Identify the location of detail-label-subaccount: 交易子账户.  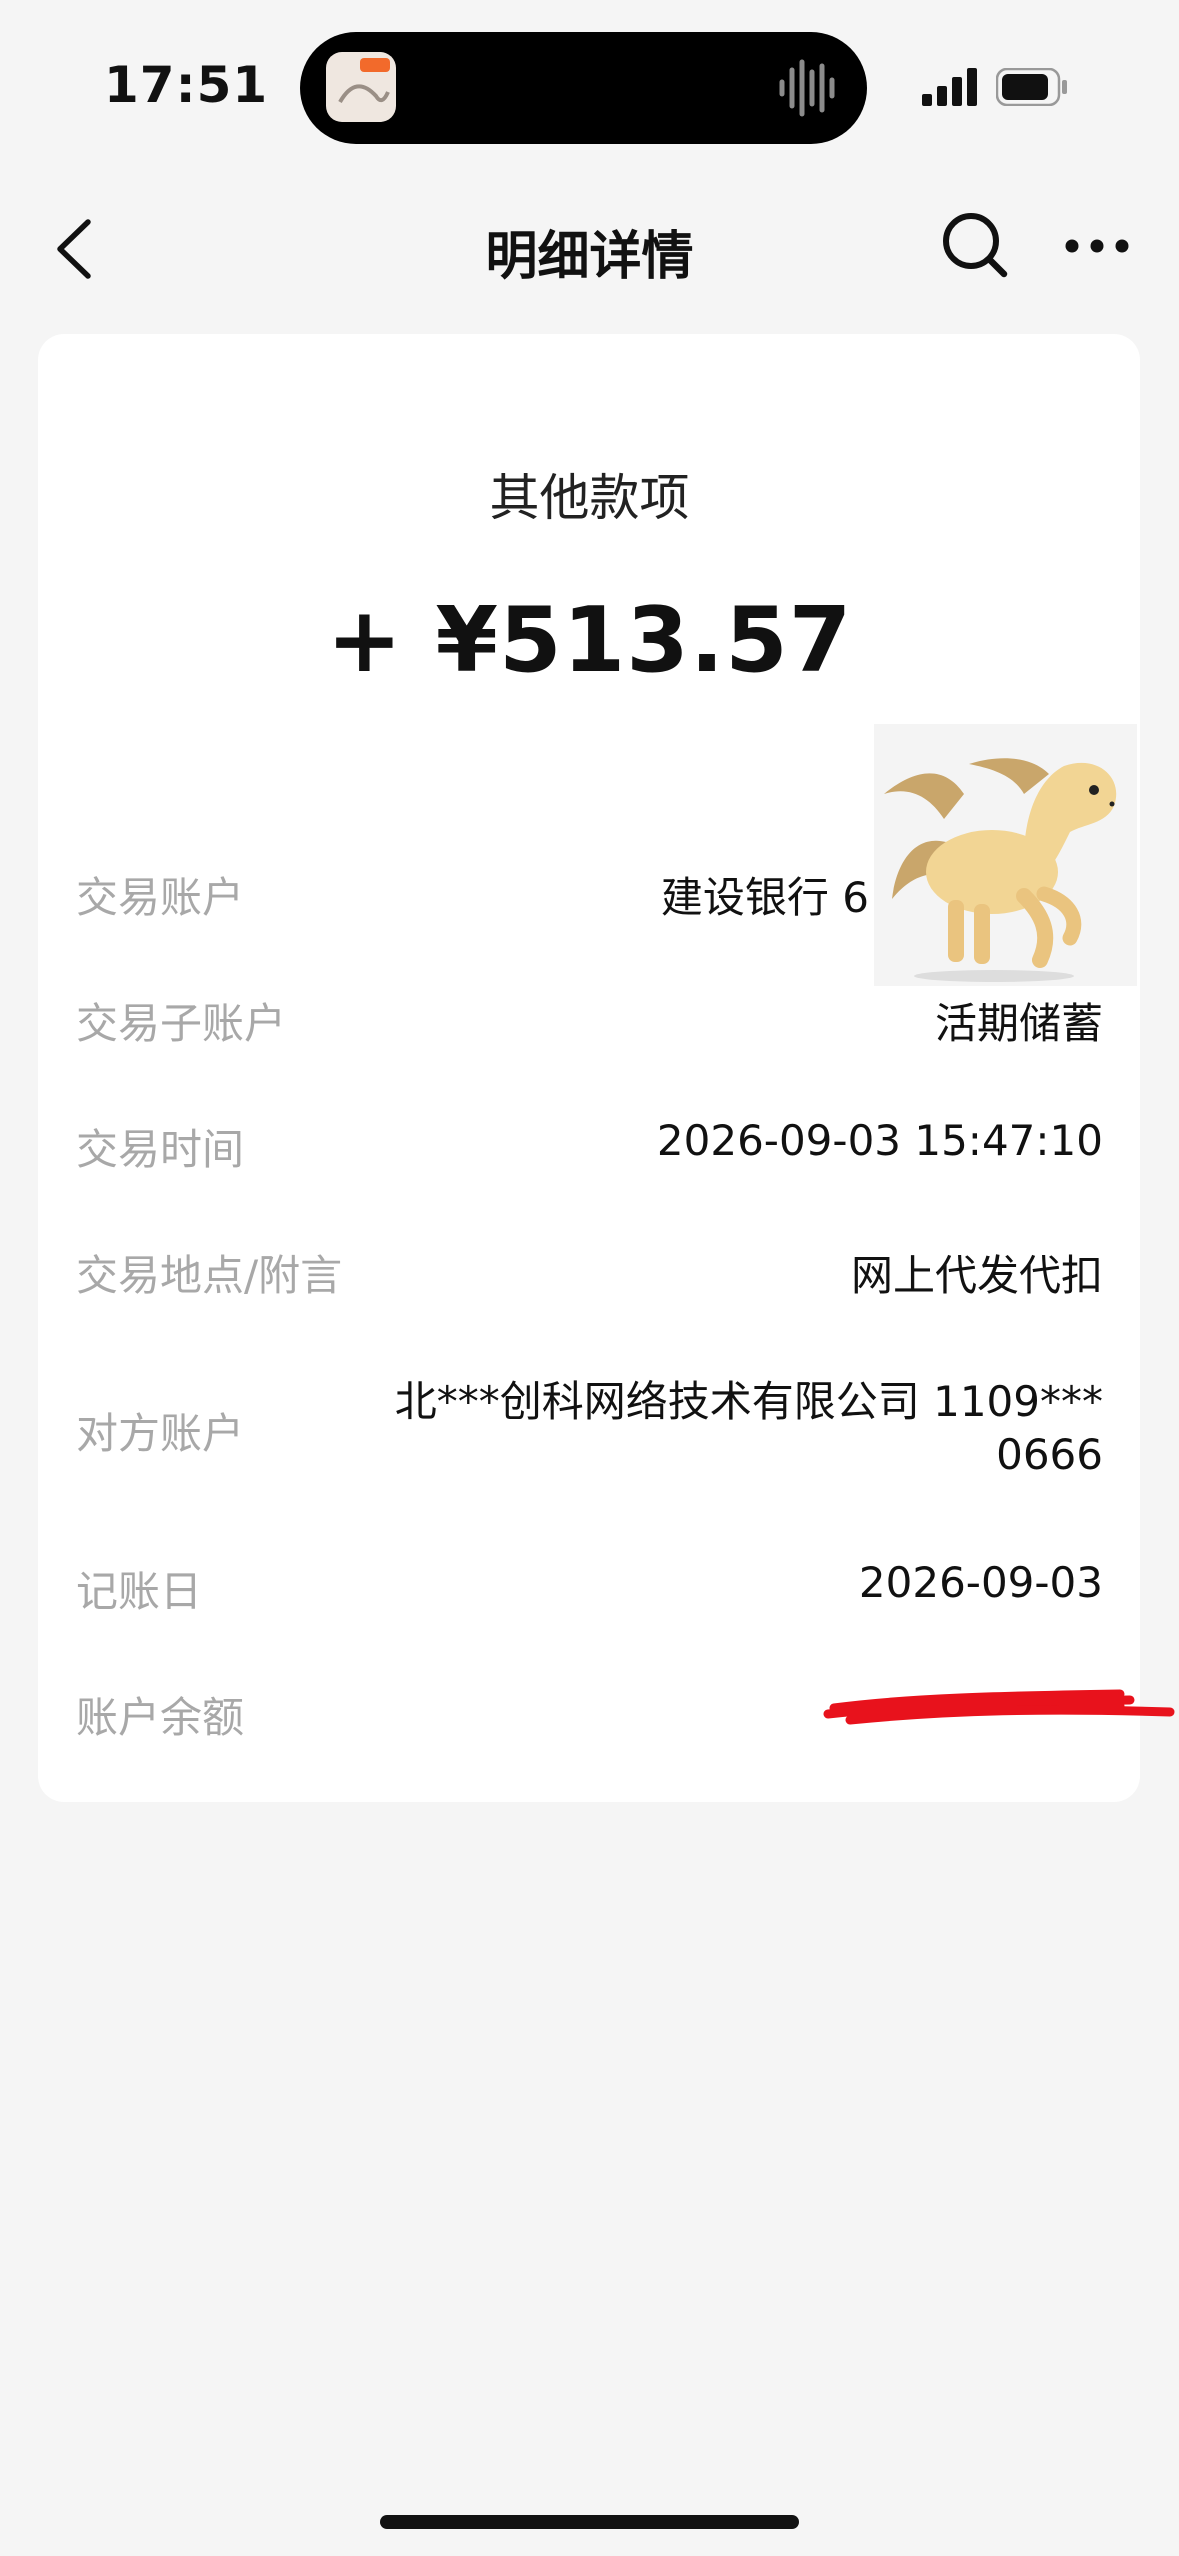
(181, 1023).